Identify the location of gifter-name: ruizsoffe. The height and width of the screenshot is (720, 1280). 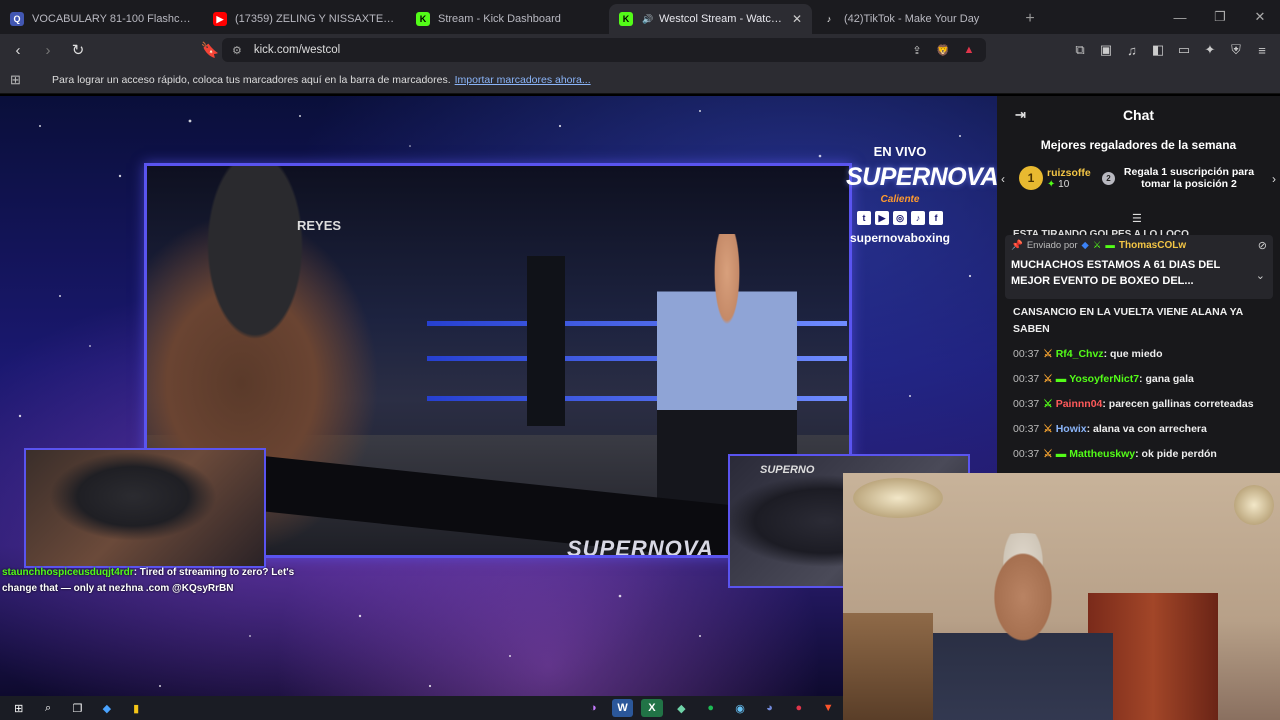
(1069, 172).